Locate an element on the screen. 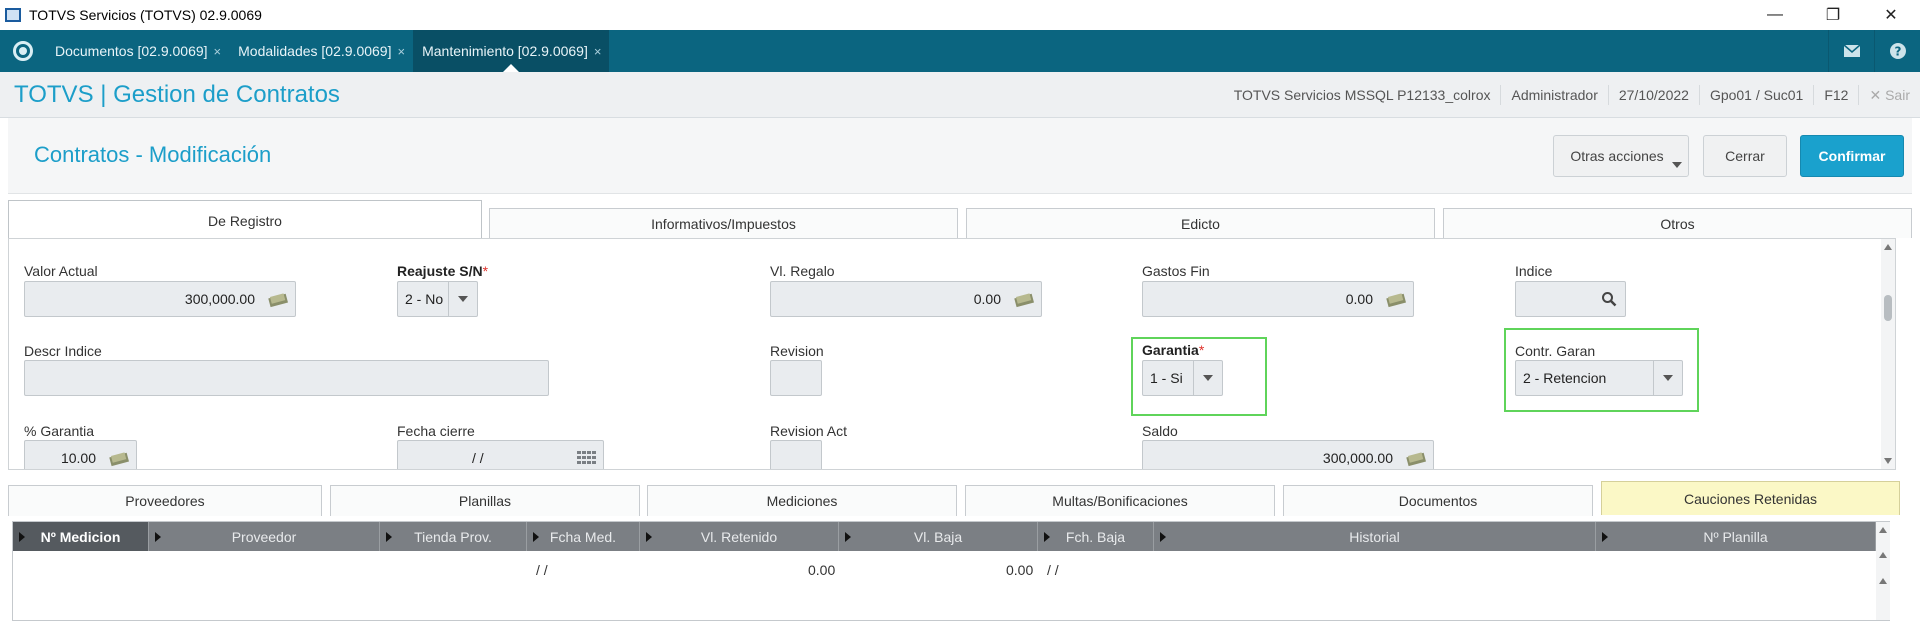 The image size is (1920, 621). col-header-n-medicion: Nº Medicion is located at coordinates (81, 536).